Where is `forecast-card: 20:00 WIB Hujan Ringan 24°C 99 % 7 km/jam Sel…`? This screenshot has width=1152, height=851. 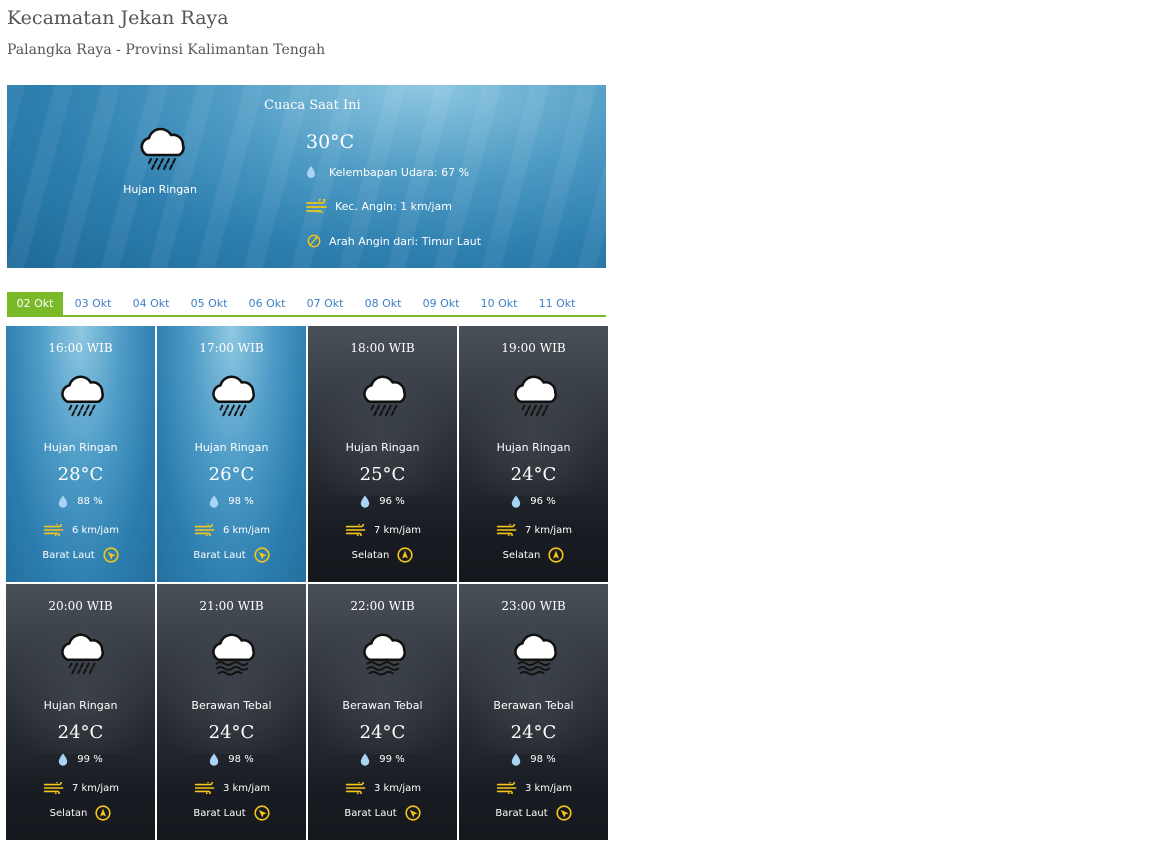 forecast-card: 20:00 WIB Hujan Ringan 24°C 99 % 7 km/jam Sel… is located at coordinates (80, 712).